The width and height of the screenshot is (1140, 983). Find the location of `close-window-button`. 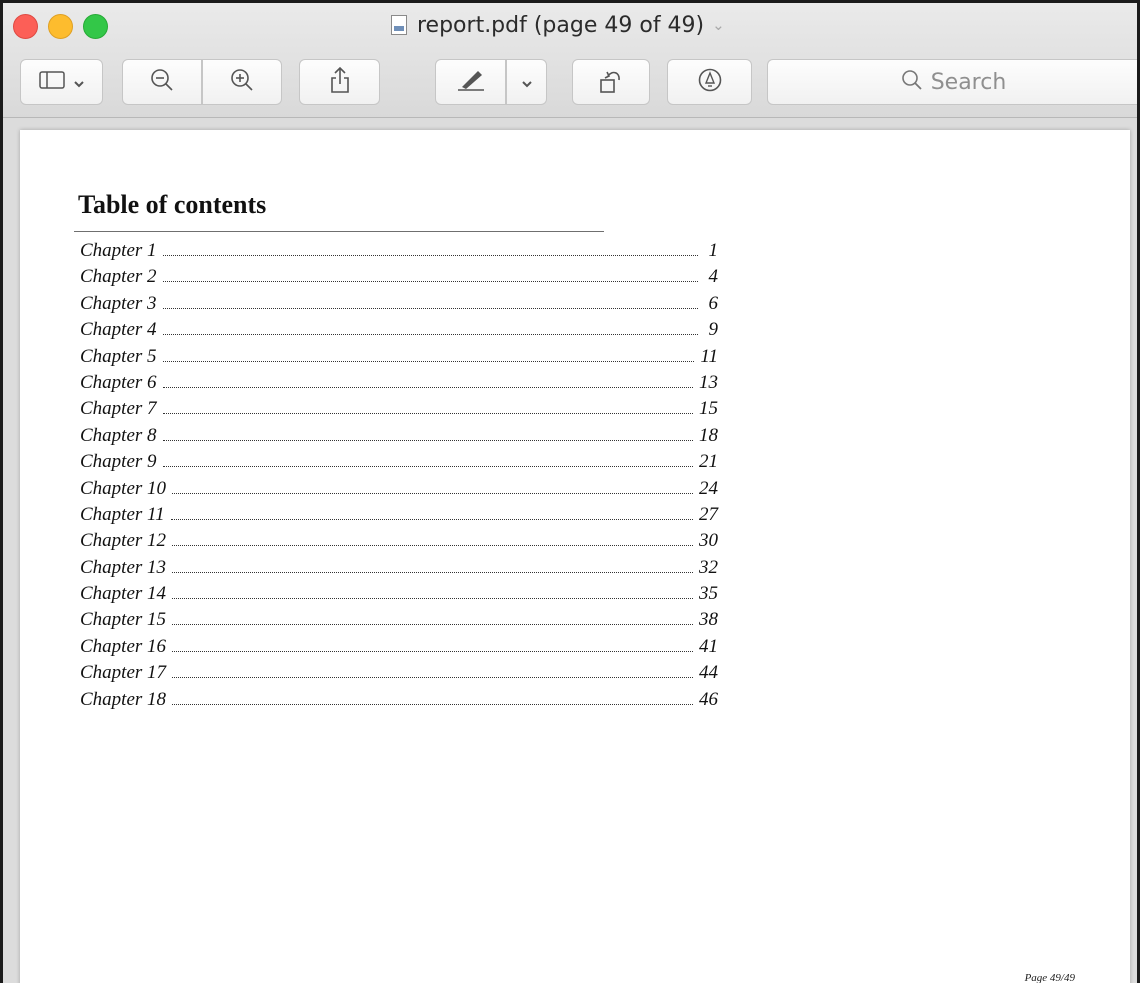

close-window-button is located at coordinates (25, 26).